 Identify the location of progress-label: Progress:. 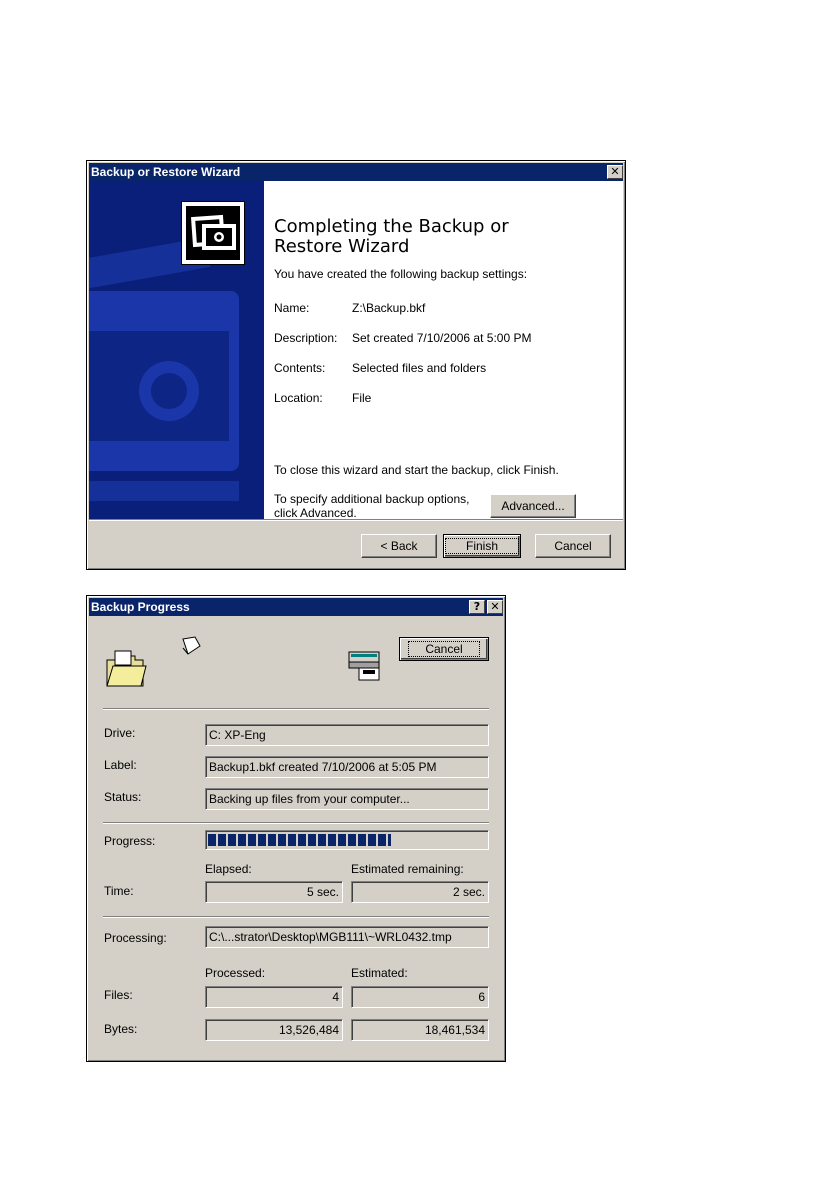
(130, 841).